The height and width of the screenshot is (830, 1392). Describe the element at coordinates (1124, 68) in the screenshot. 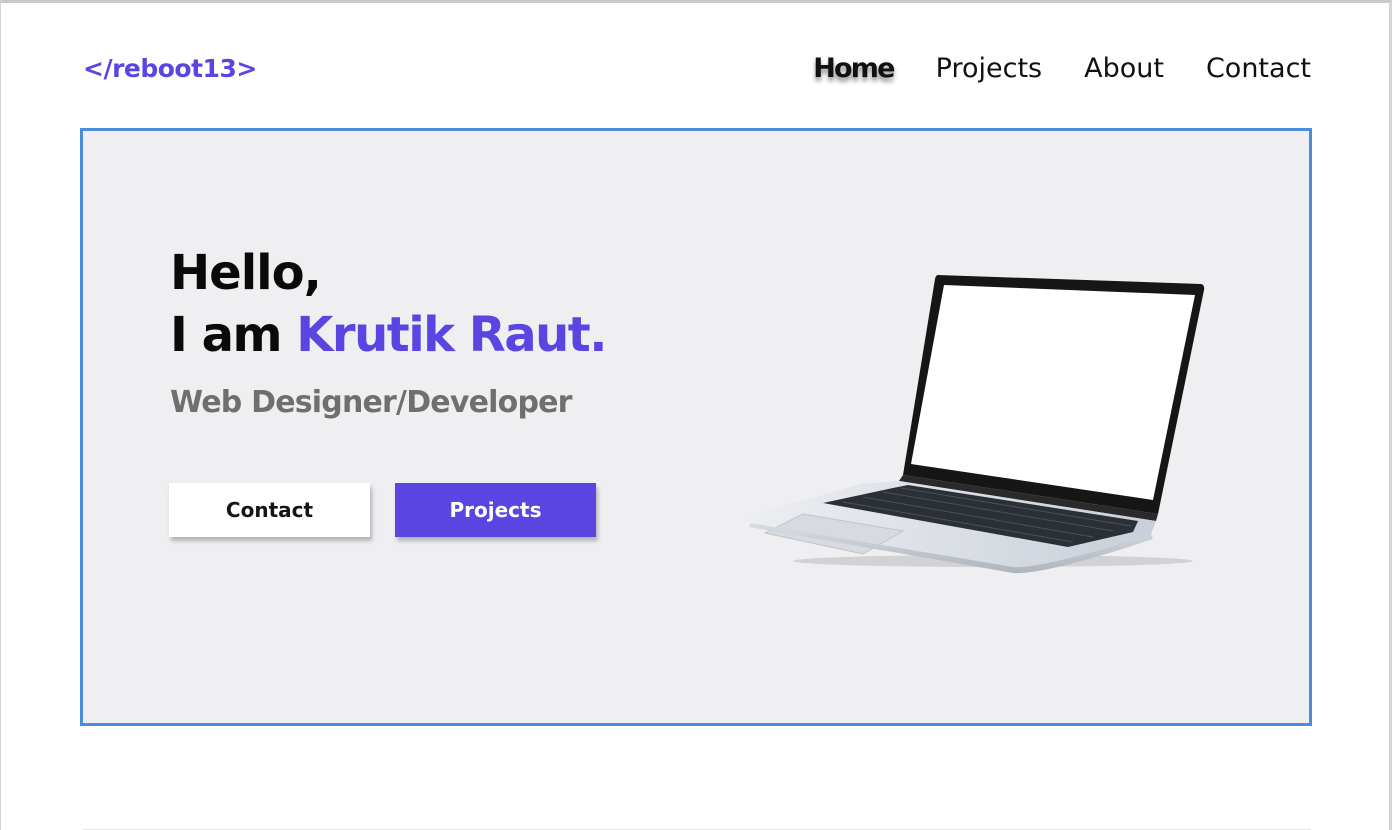

I see `nav-link-about: About` at that location.